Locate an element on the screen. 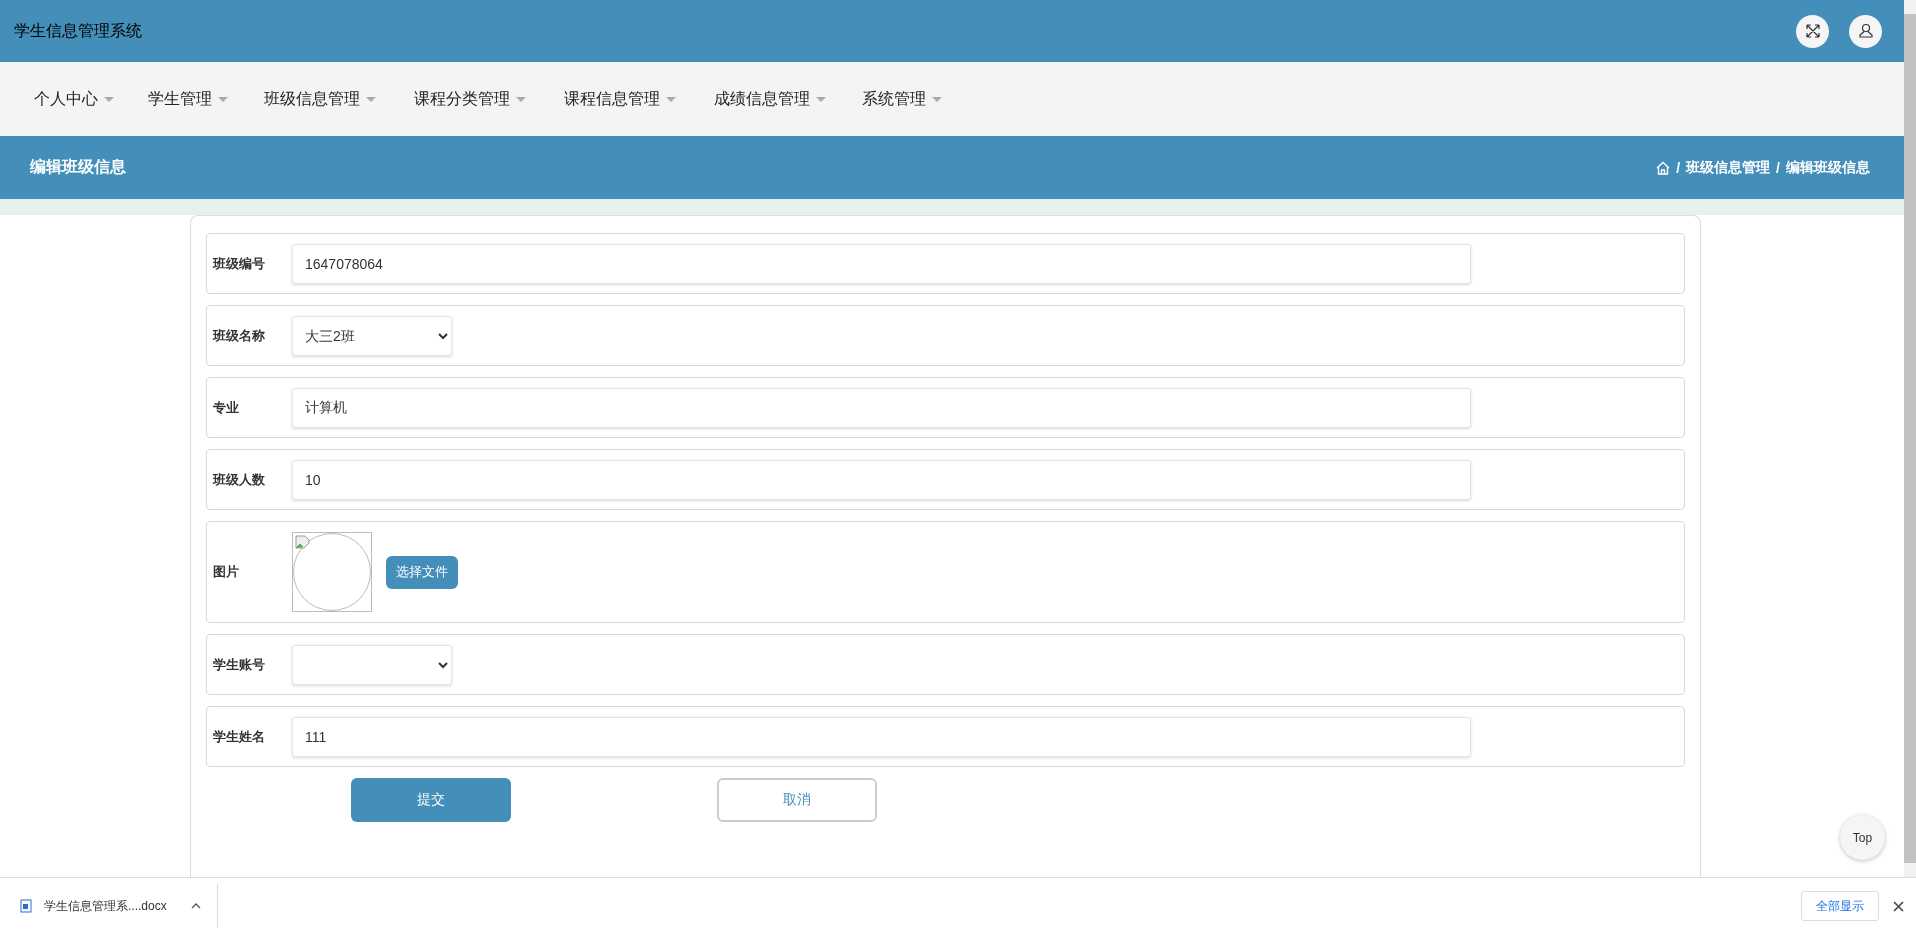 Image resolution: width=1916 pixels, height=934 pixels. nav-menu-item: 系统管理 is located at coordinates (902, 99).